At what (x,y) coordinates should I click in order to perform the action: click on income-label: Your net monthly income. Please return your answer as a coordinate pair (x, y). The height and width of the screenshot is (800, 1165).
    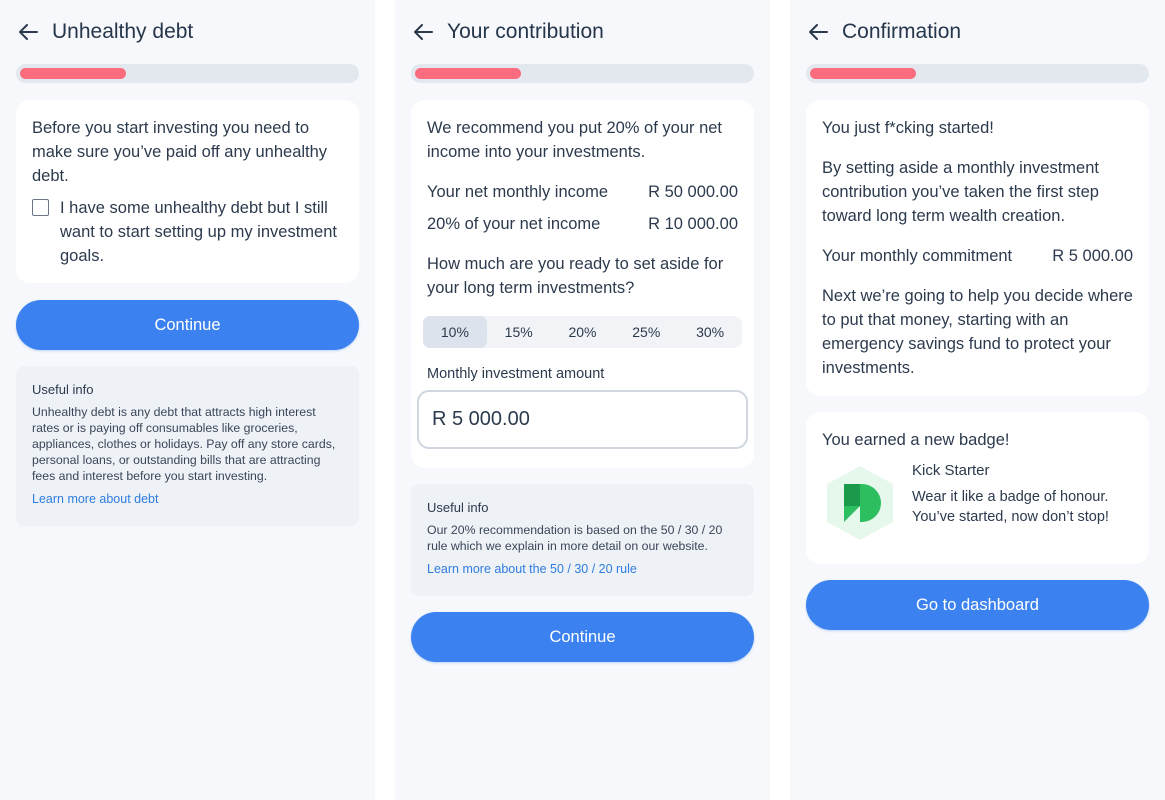
    Looking at the image, I should click on (517, 192).